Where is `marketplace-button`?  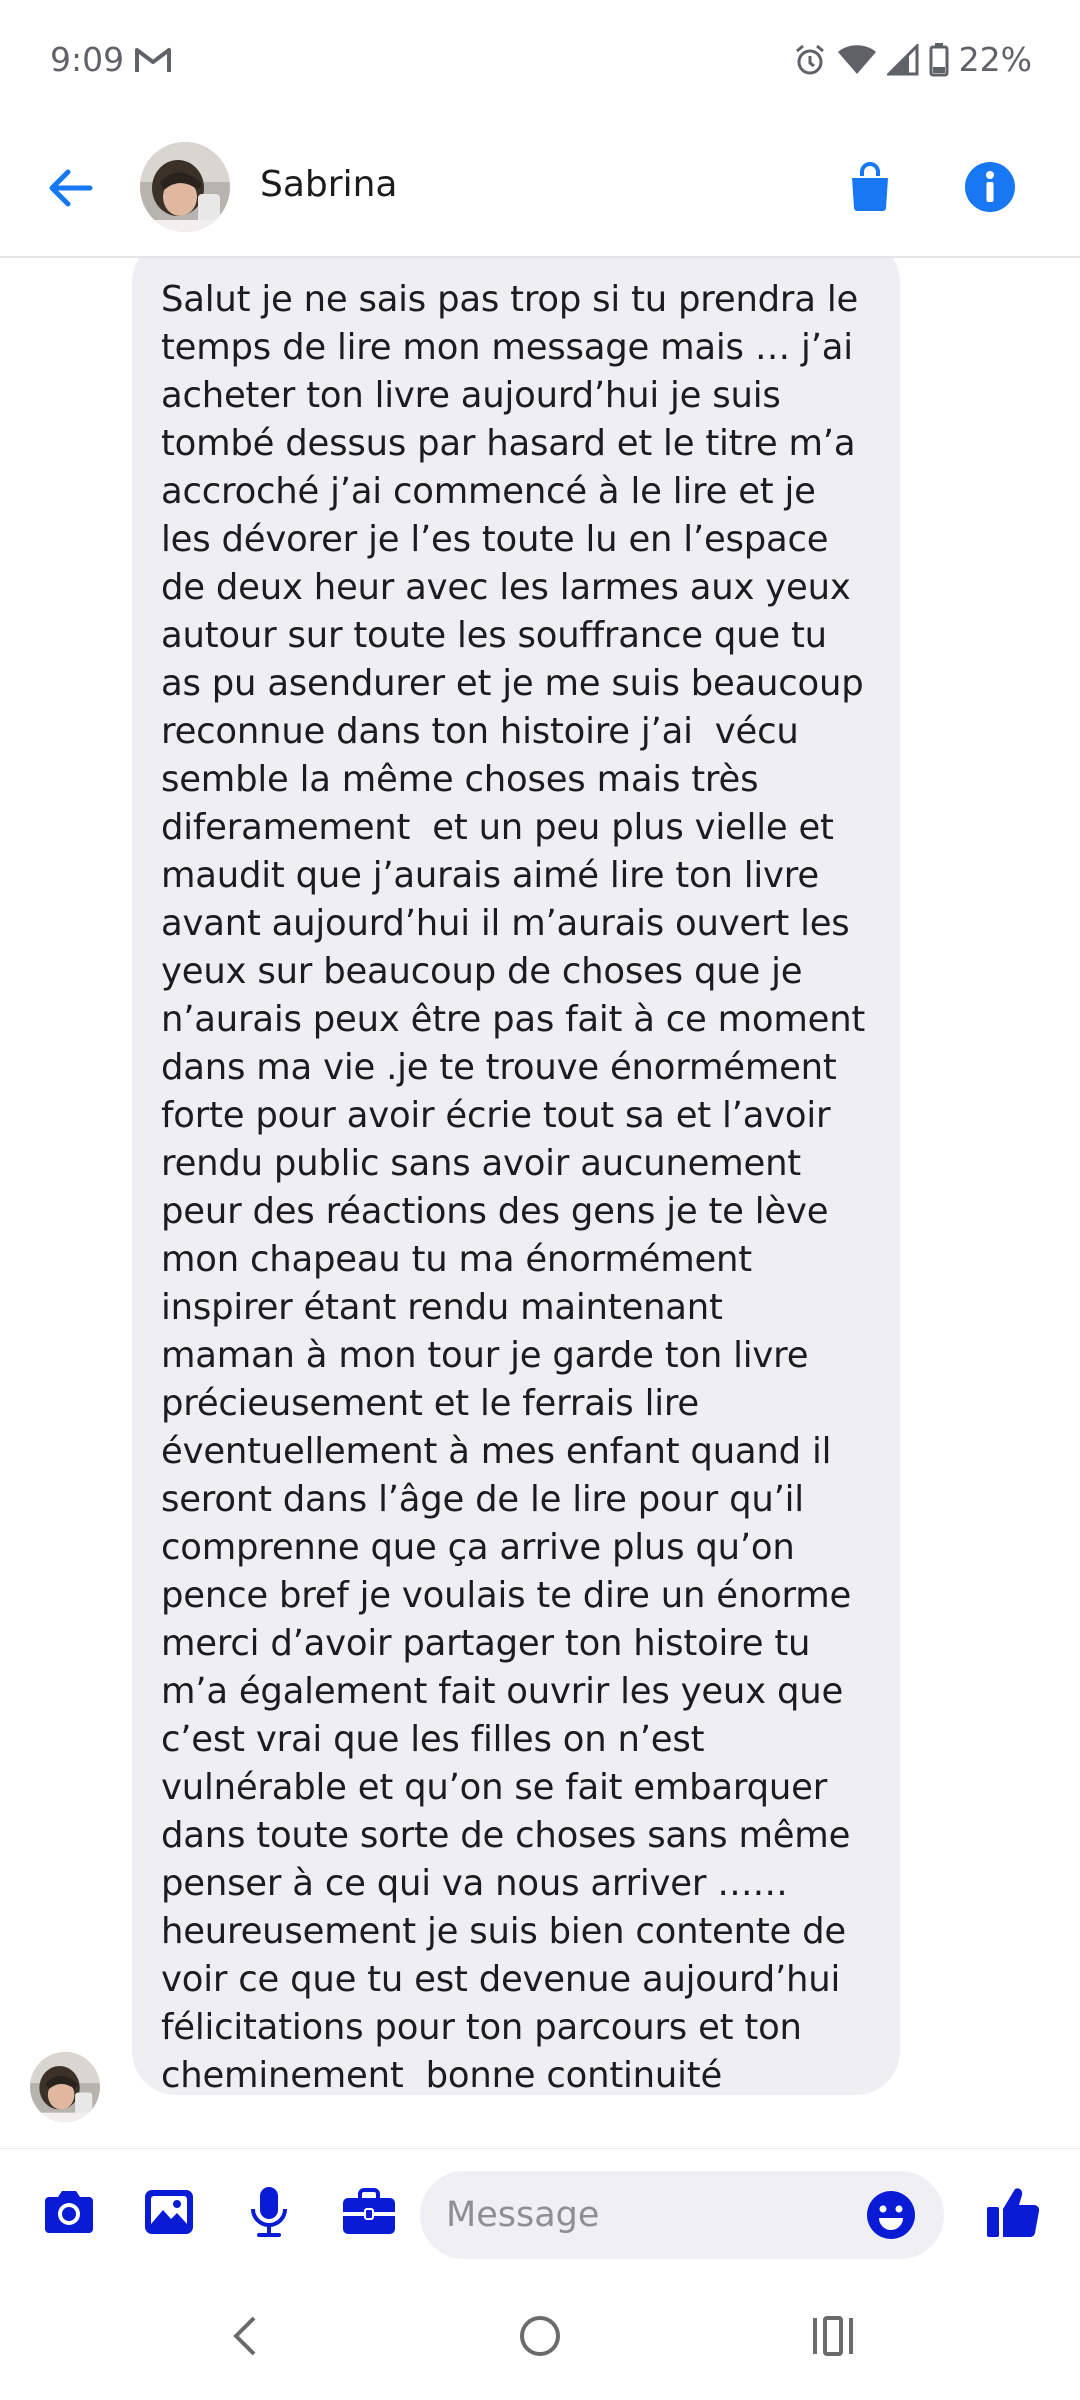 marketplace-button is located at coordinates (870, 189).